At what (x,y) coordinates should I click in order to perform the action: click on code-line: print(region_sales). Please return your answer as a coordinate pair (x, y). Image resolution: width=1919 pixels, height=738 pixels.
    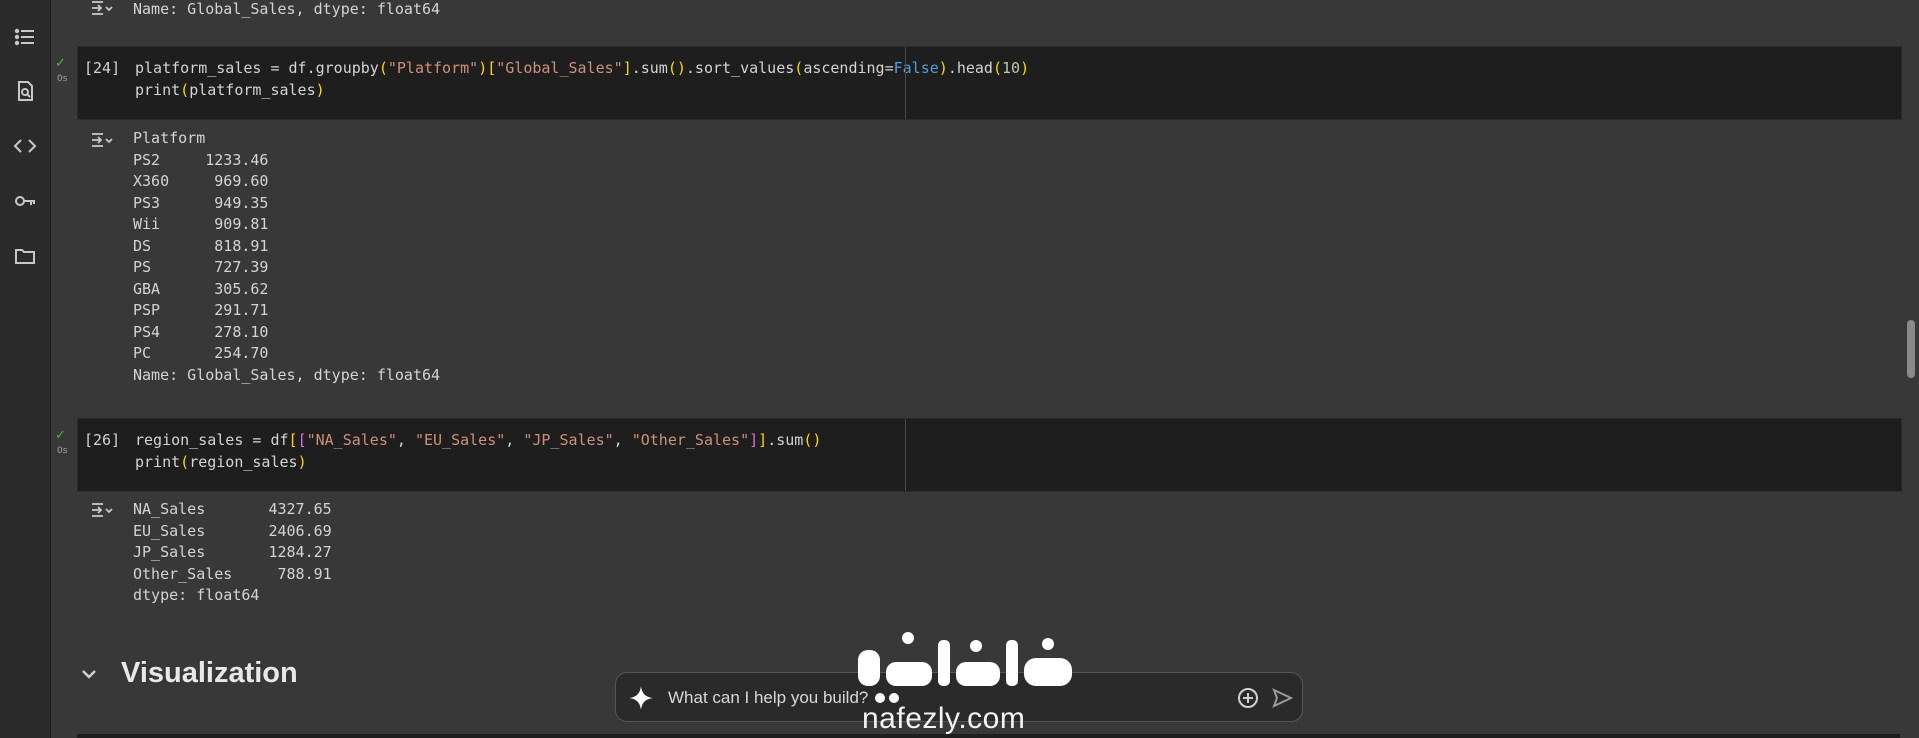
    Looking at the image, I should click on (221, 462).